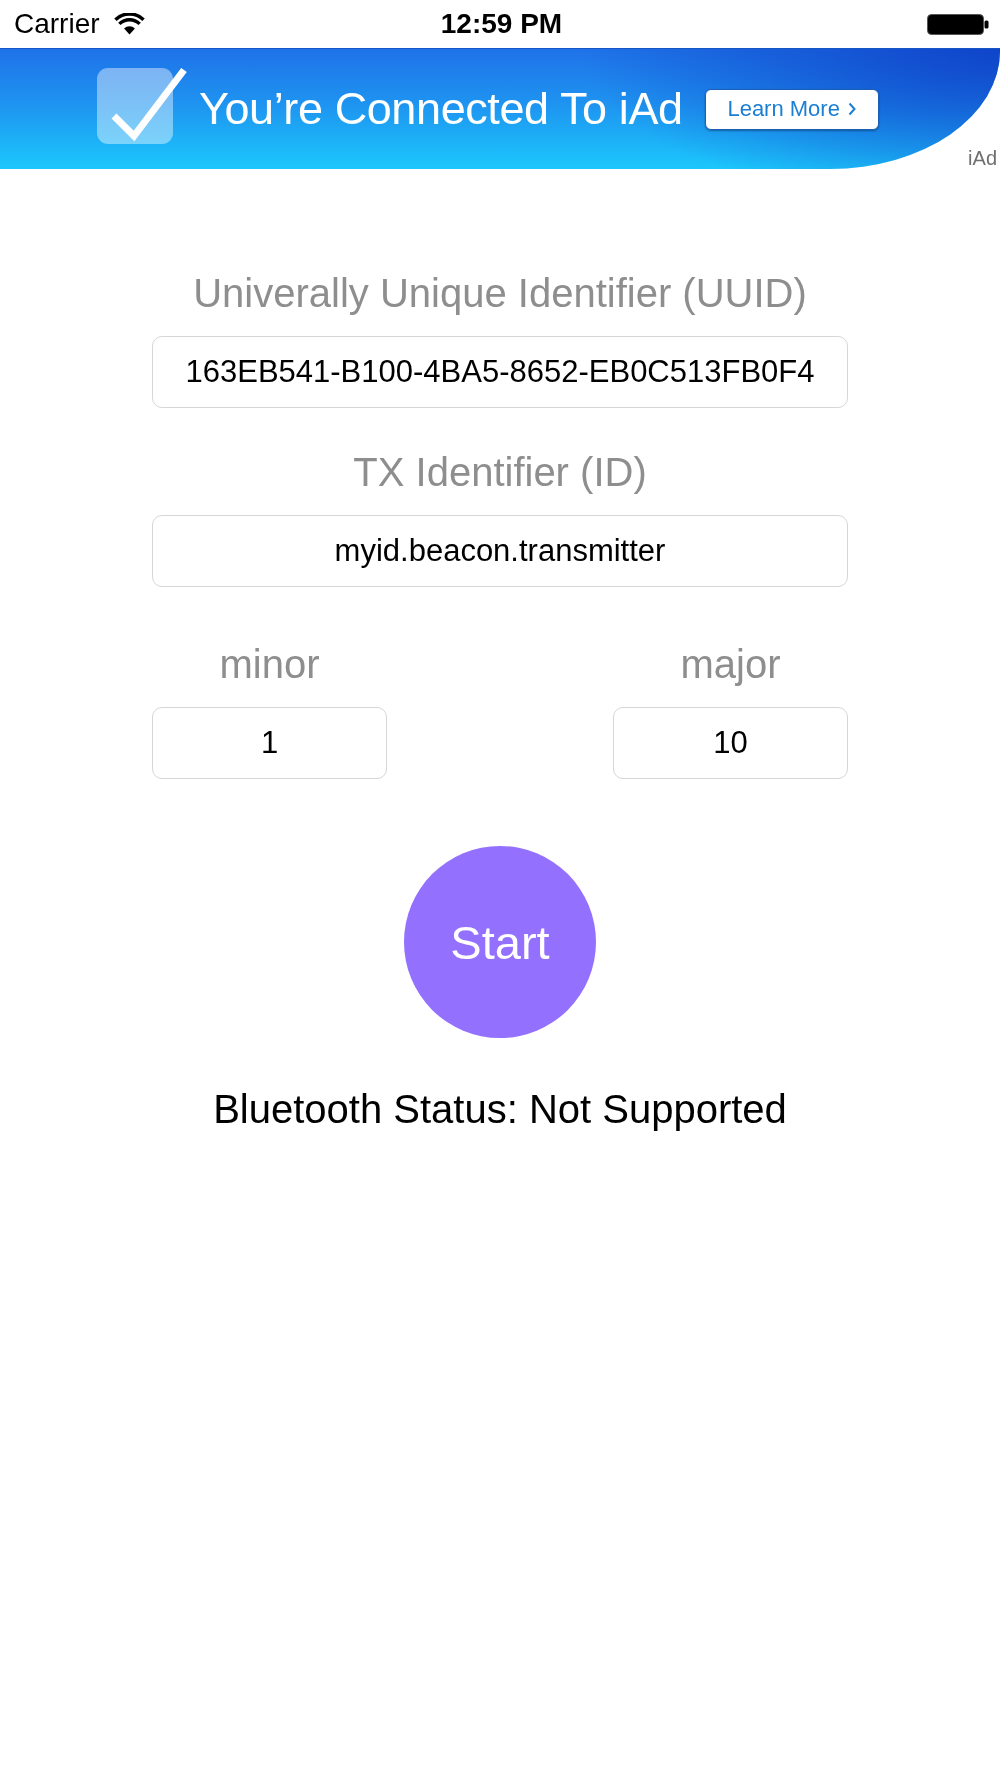 The image size is (1000, 1778). Describe the element at coordinates (982, 158) in the screenshot. I see `ad-badge-label: iAd` at that location.